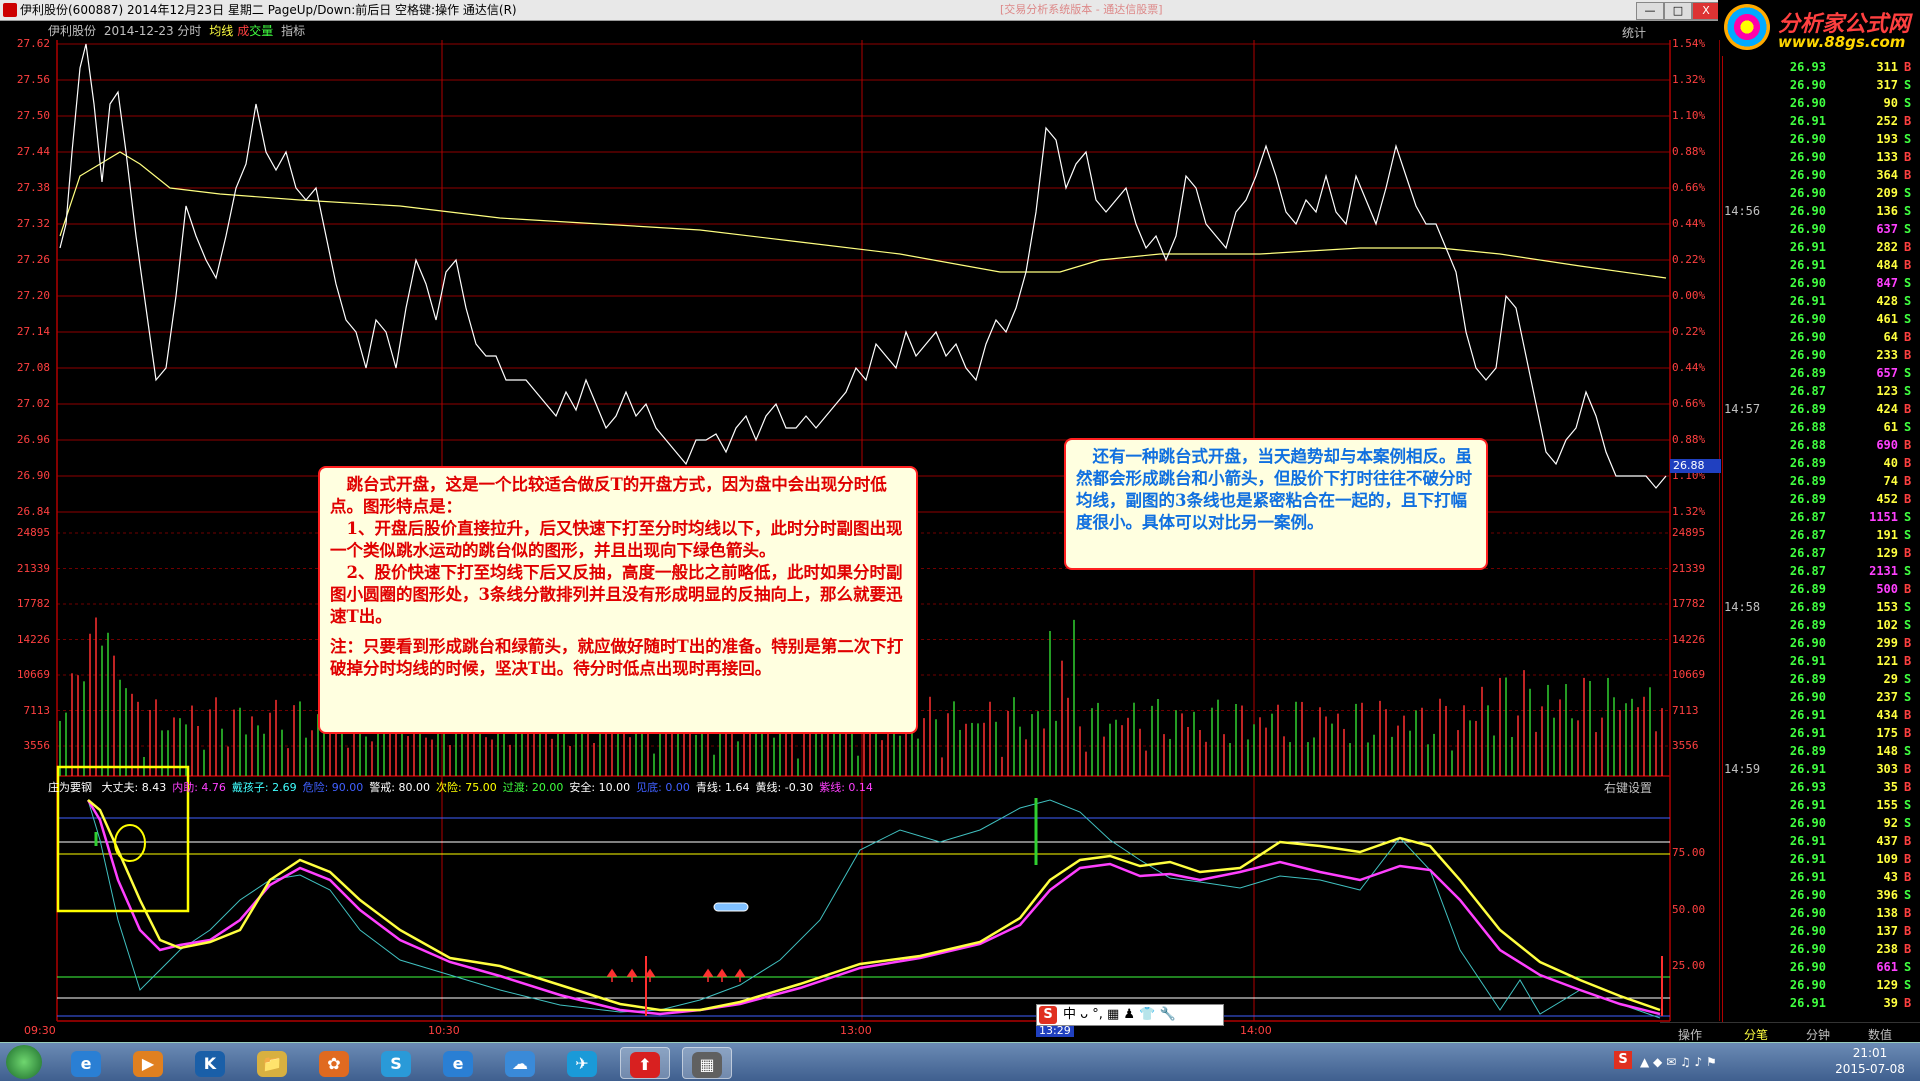 This screenshot has height=1081, width=1920. What do you see at coordinates (221, 31) in the screenshot?
I see `avg-line-label: 均线` at bounding box center [221, 31].